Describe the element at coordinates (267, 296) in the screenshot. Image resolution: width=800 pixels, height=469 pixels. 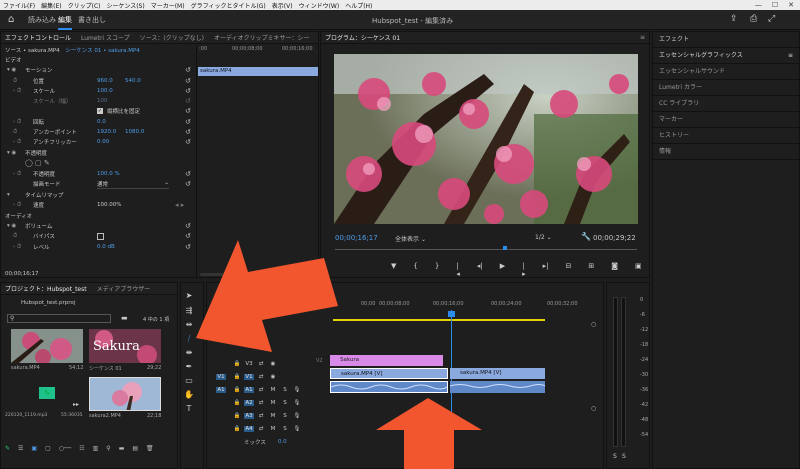
I see `arrow-left-annotation` at that location.